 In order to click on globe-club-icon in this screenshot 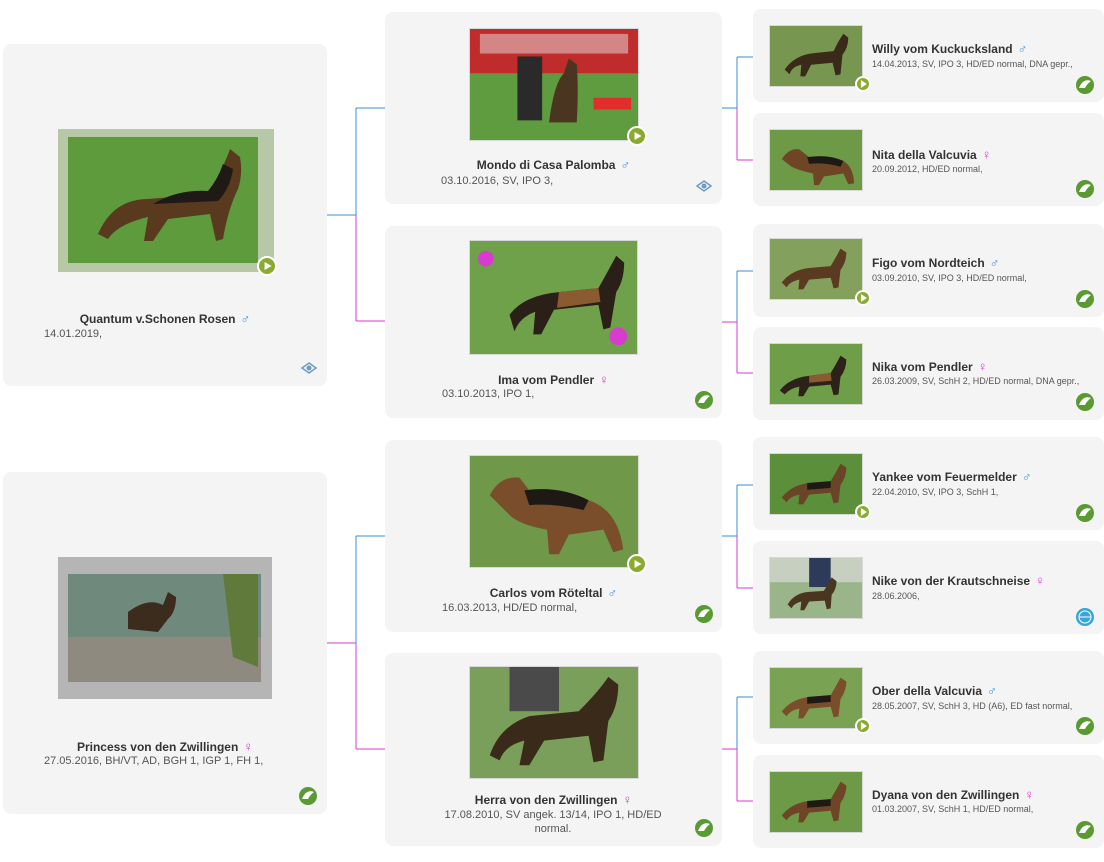, I will do `click(1085, 617)`.